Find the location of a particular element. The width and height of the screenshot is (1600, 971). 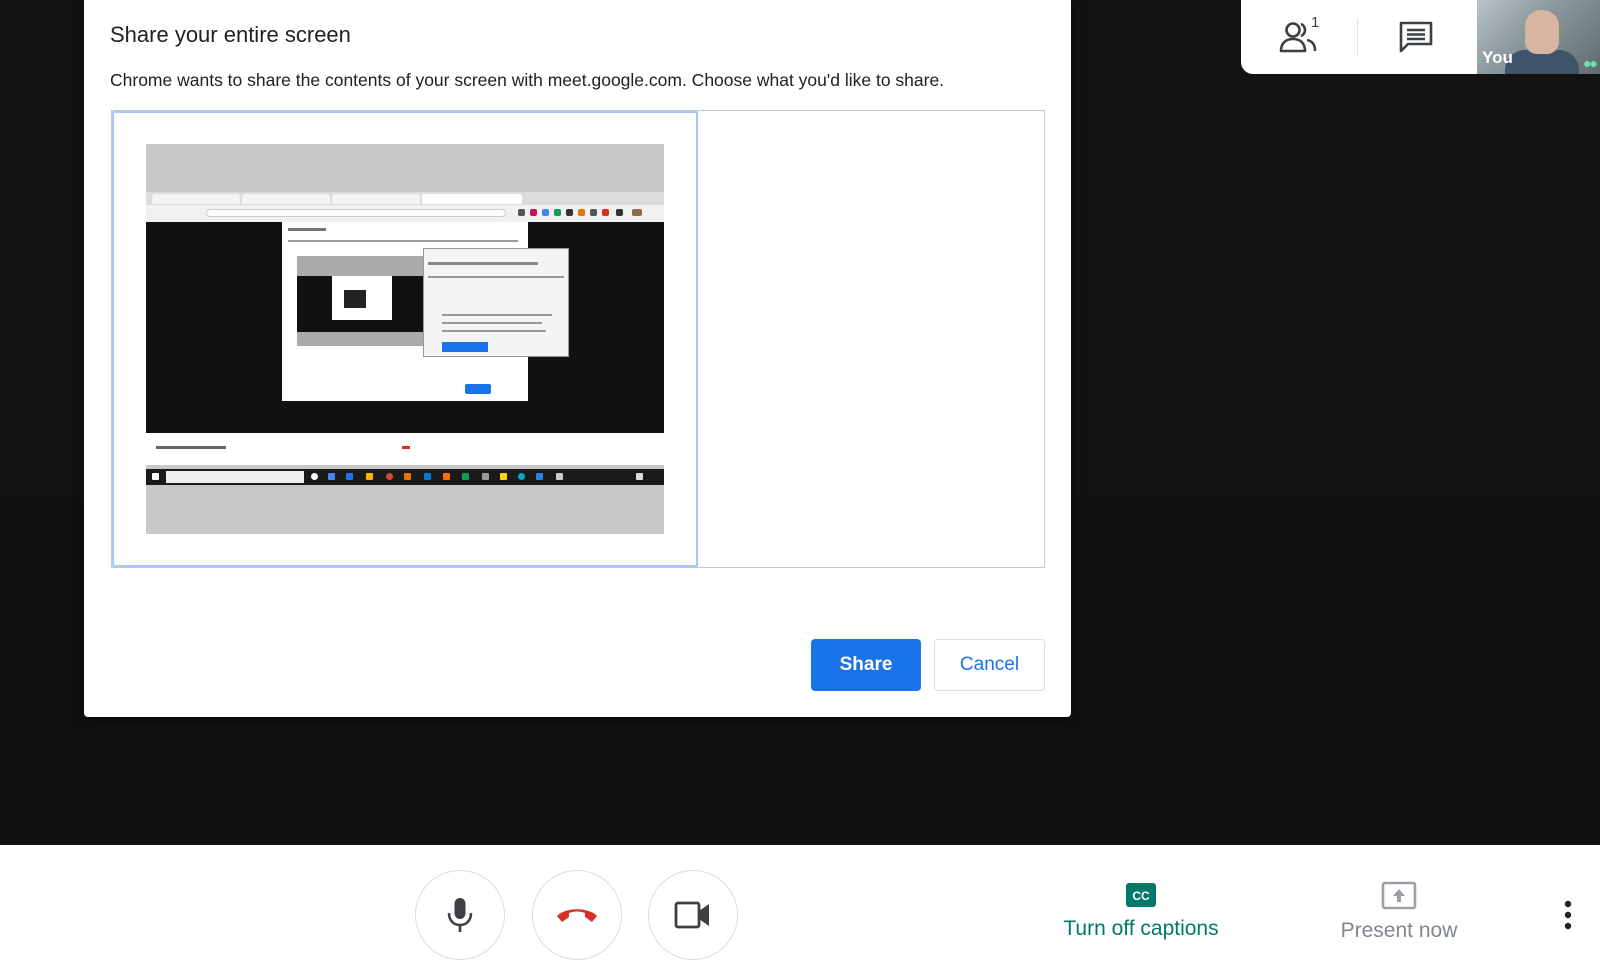

top-panel: 1 is located at coordinates (1359, 37).